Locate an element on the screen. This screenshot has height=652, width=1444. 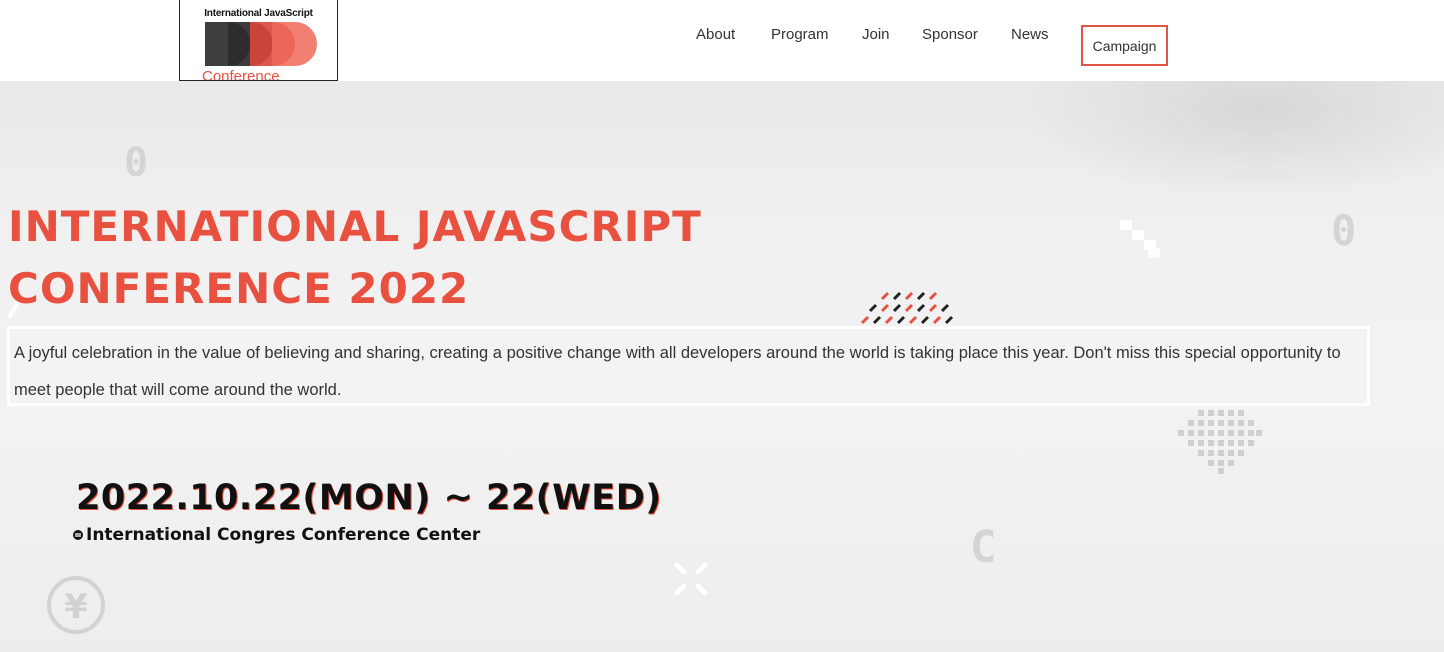
headline-line-2: CONFERENCE 2022 is located at coordinates (239, 288).